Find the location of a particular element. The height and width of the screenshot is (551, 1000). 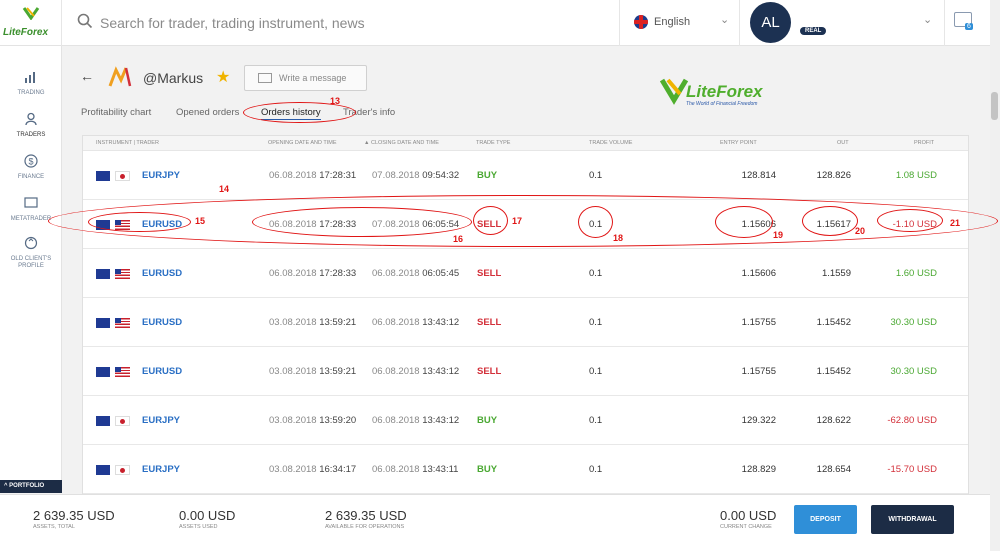

opening-datetime: 06.08.2018 17:28:33 is located at coordinates (313, 273).